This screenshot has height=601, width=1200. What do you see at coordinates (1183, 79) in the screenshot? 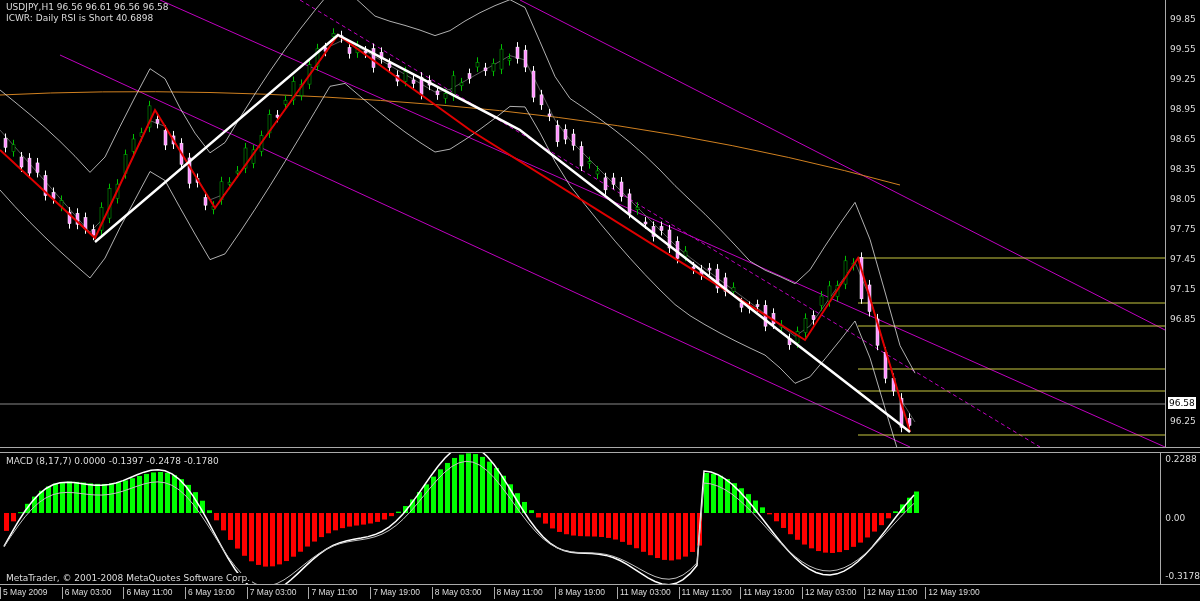
I see `price-tick-label: 99.25` at bounding box center [1183, 79].